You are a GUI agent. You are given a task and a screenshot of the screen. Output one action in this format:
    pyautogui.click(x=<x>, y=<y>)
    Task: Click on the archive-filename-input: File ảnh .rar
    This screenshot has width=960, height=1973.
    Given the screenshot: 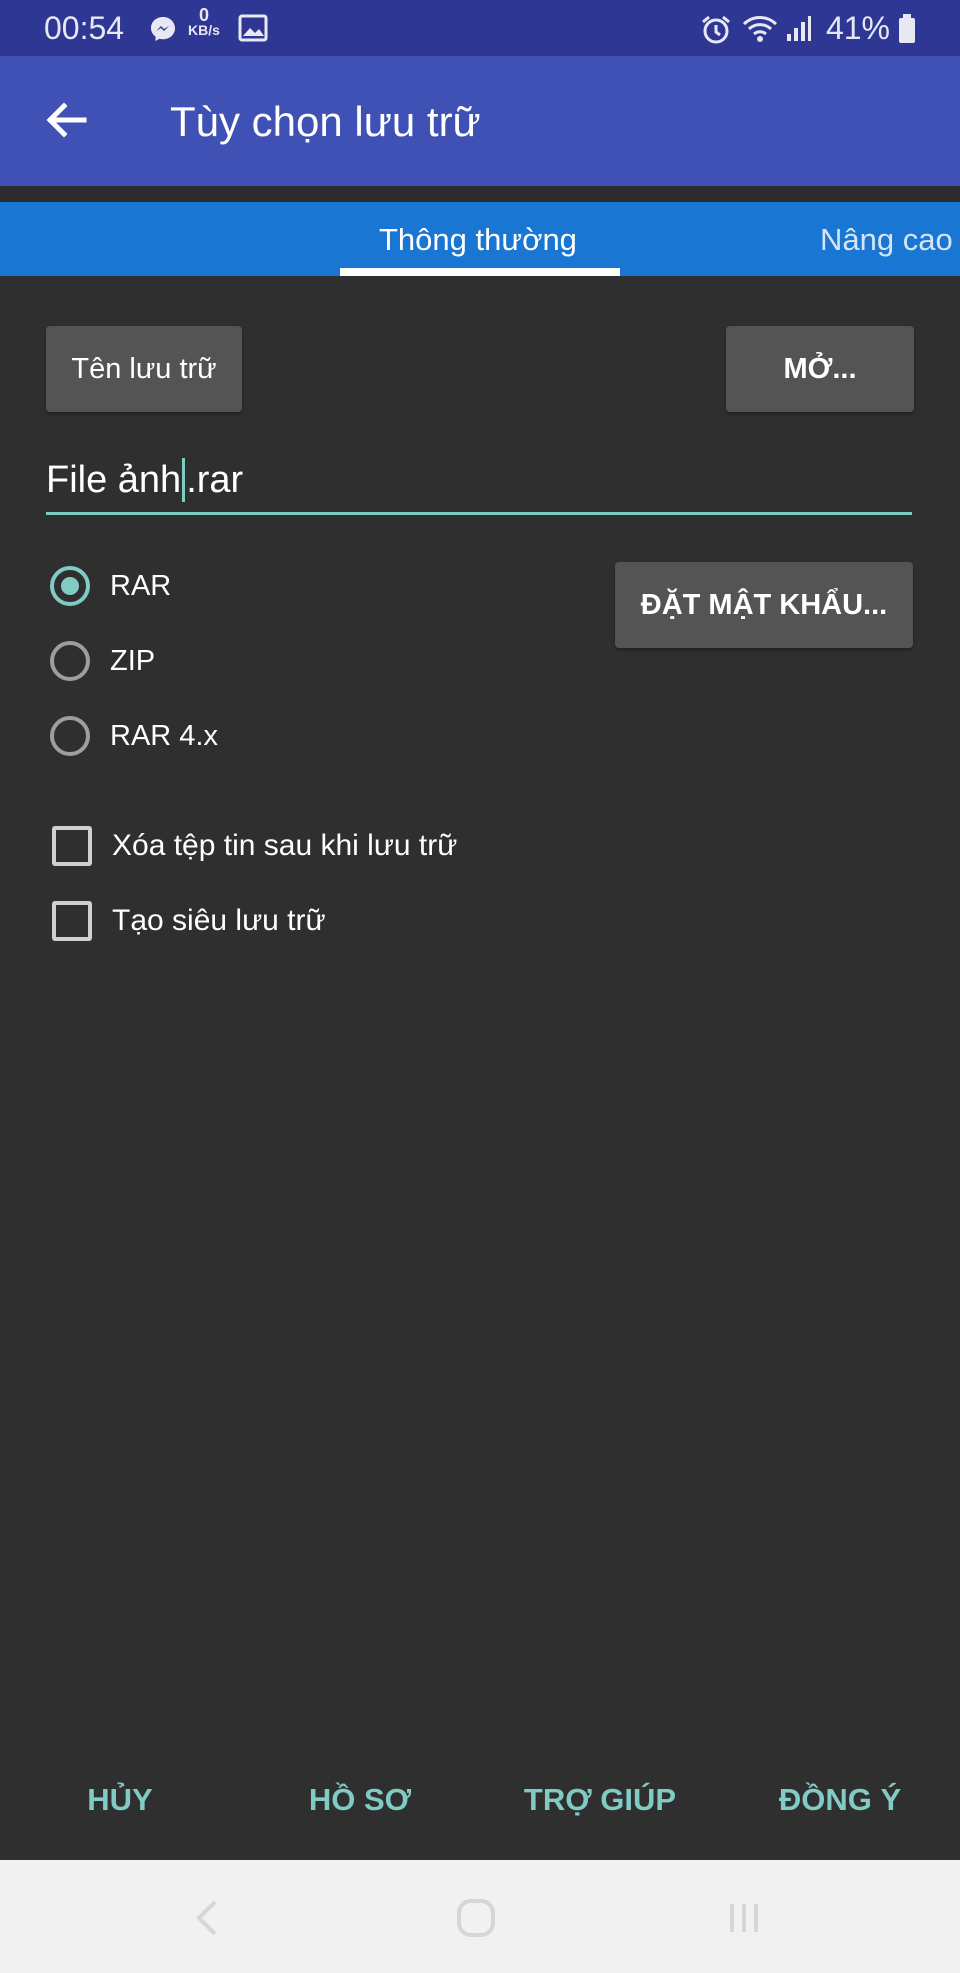 What is the action you would take?
    pyautogui.click(x=479, y=481)
    